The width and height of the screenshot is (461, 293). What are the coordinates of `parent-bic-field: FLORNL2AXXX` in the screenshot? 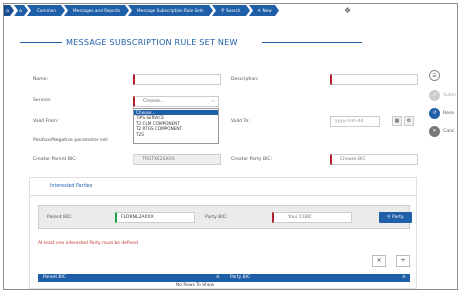 It's located at (155, 217).